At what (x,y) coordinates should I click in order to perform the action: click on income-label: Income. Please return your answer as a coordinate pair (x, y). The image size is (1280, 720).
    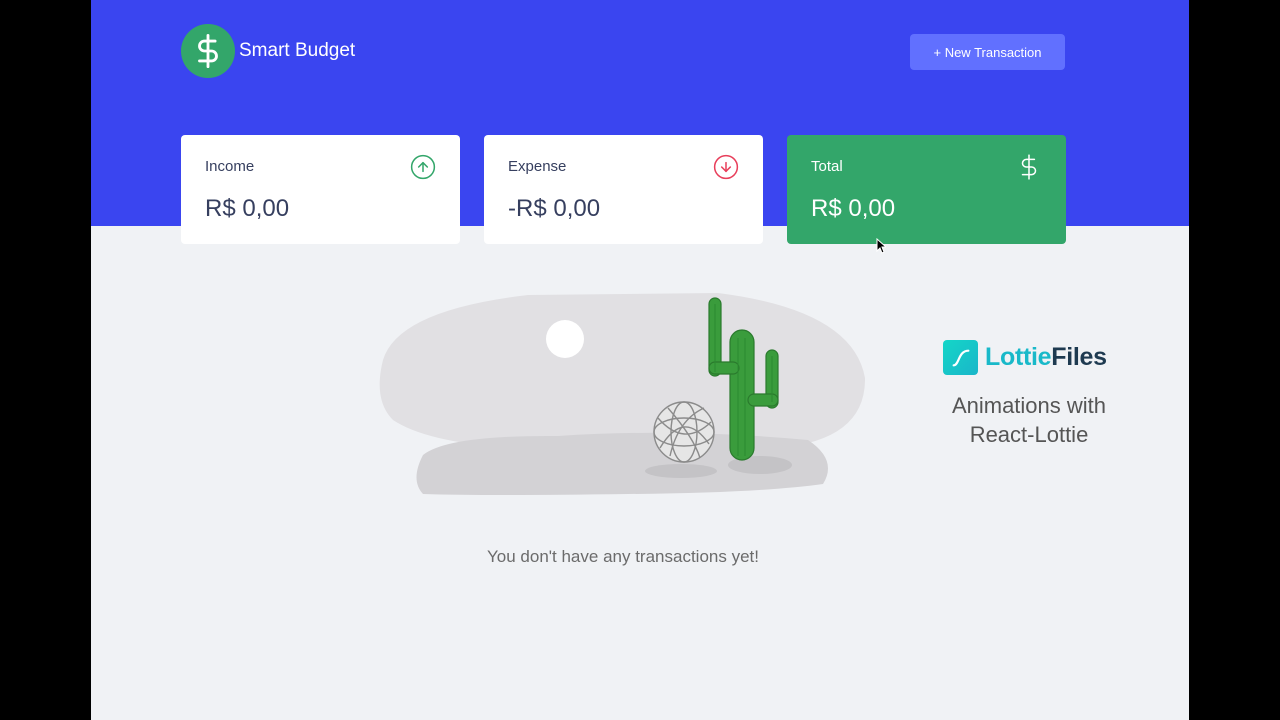
    Looking at the image, I should click on (230, 166).